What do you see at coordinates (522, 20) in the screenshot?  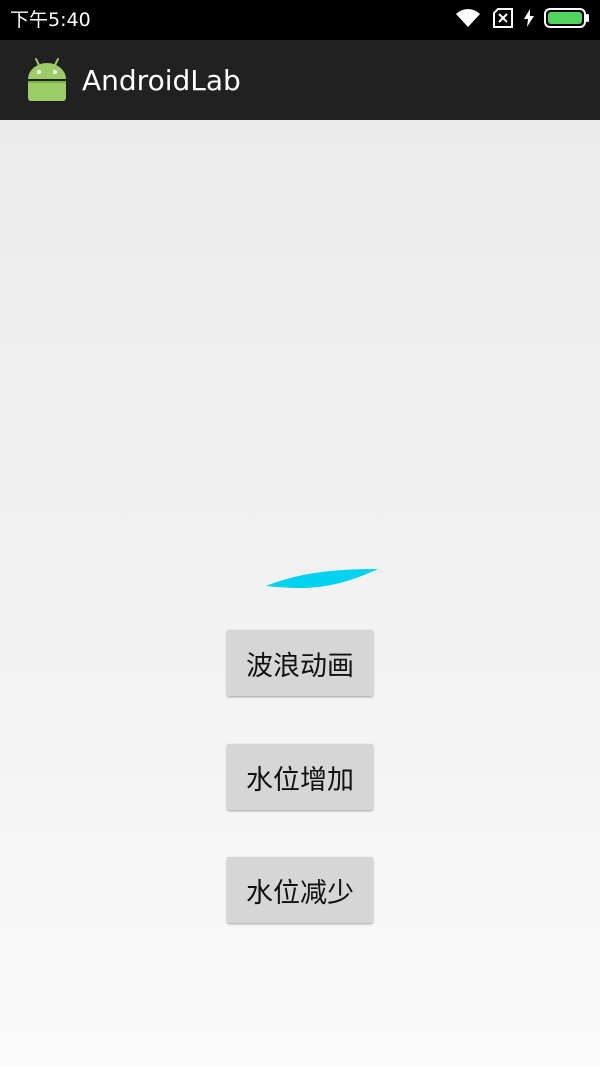 I see `status-icons` at bounding box center [522, 20].